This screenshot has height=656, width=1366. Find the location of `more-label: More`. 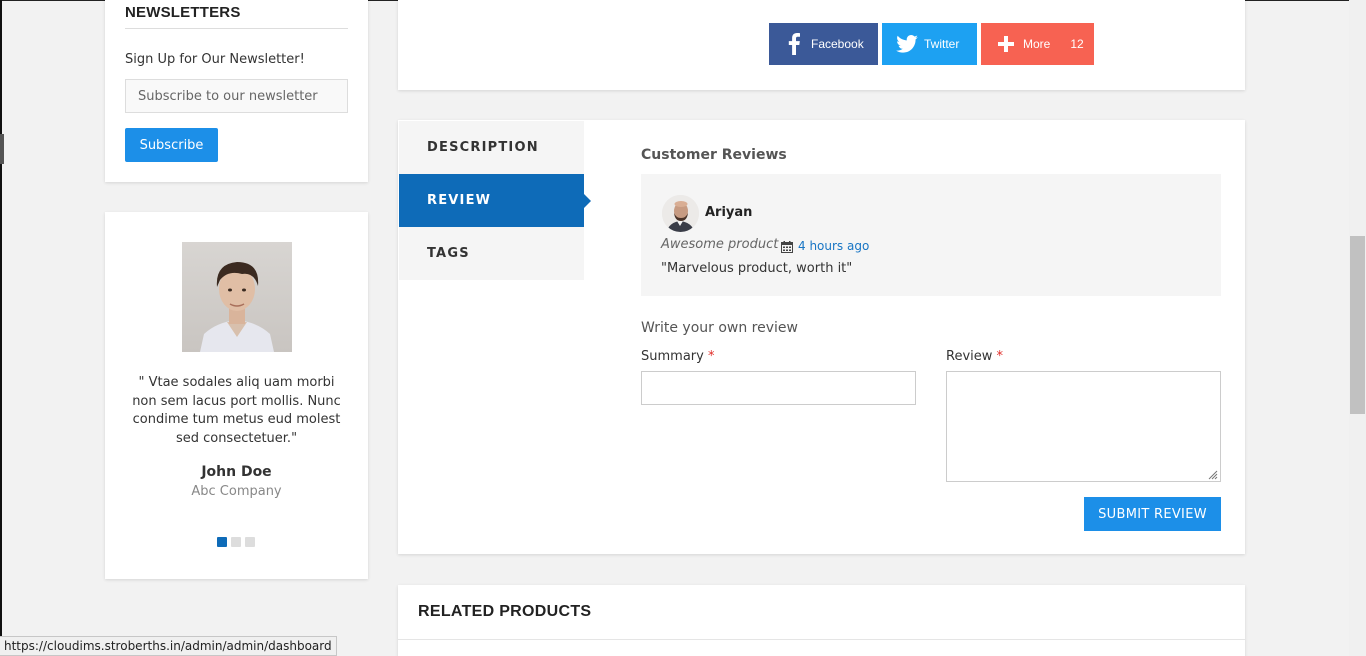

more-label: More is located at coordinates (1037, 44).